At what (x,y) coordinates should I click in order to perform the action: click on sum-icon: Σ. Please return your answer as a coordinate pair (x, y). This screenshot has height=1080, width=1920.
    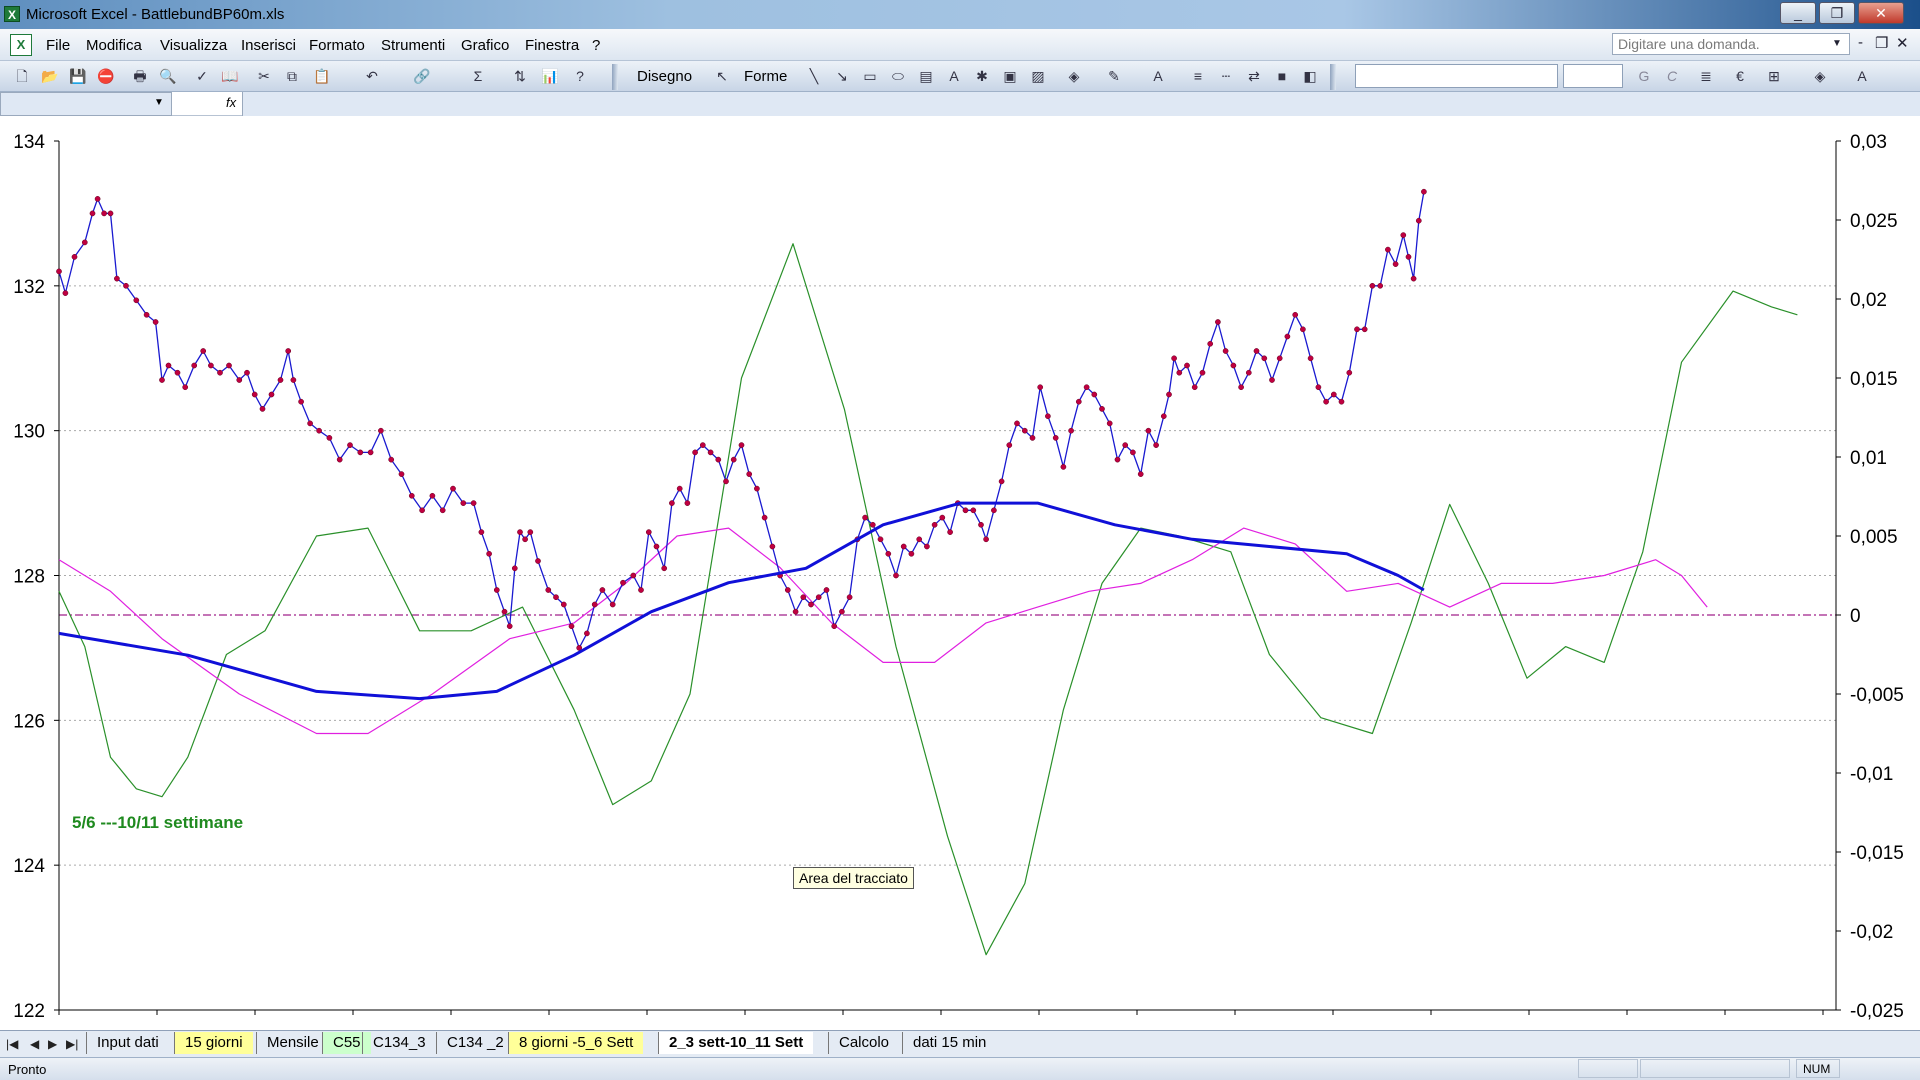
    Looking at the image, I should click on (478, 76).